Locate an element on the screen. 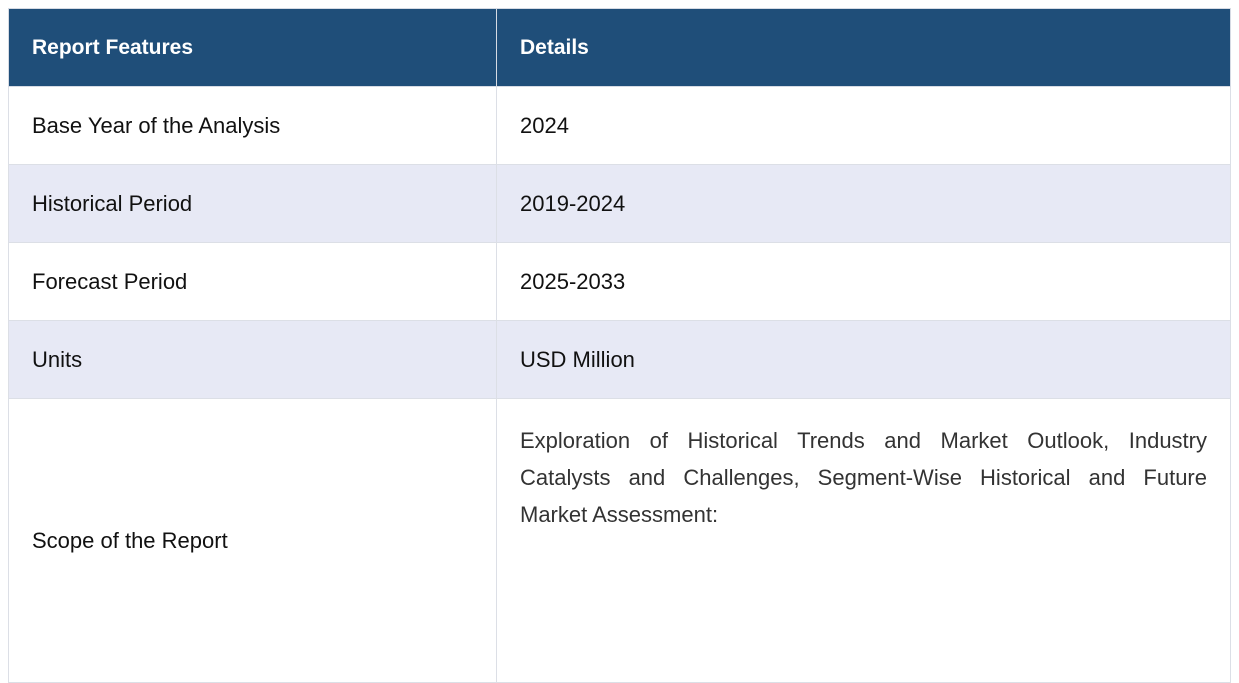 The height and width of the screenshot is (683, 1239). table-header: Report Features Details is located at coordinates (619, 47).